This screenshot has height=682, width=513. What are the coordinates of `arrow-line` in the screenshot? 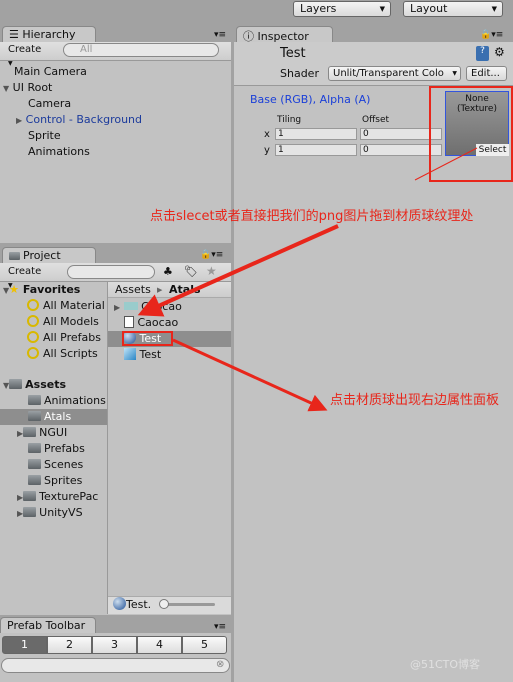 It's located at (446, 164).